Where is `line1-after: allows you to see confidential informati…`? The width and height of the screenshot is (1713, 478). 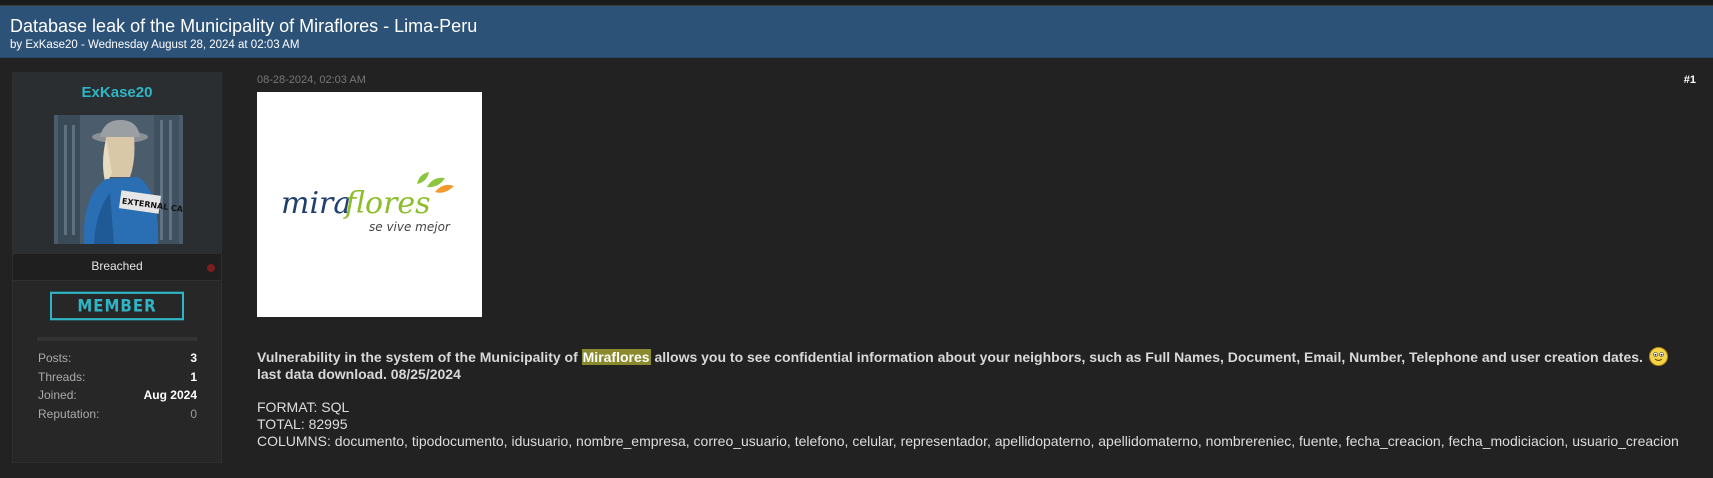
line1-after: allows you to see confidential informati… is located at coordinates (1146, 357).